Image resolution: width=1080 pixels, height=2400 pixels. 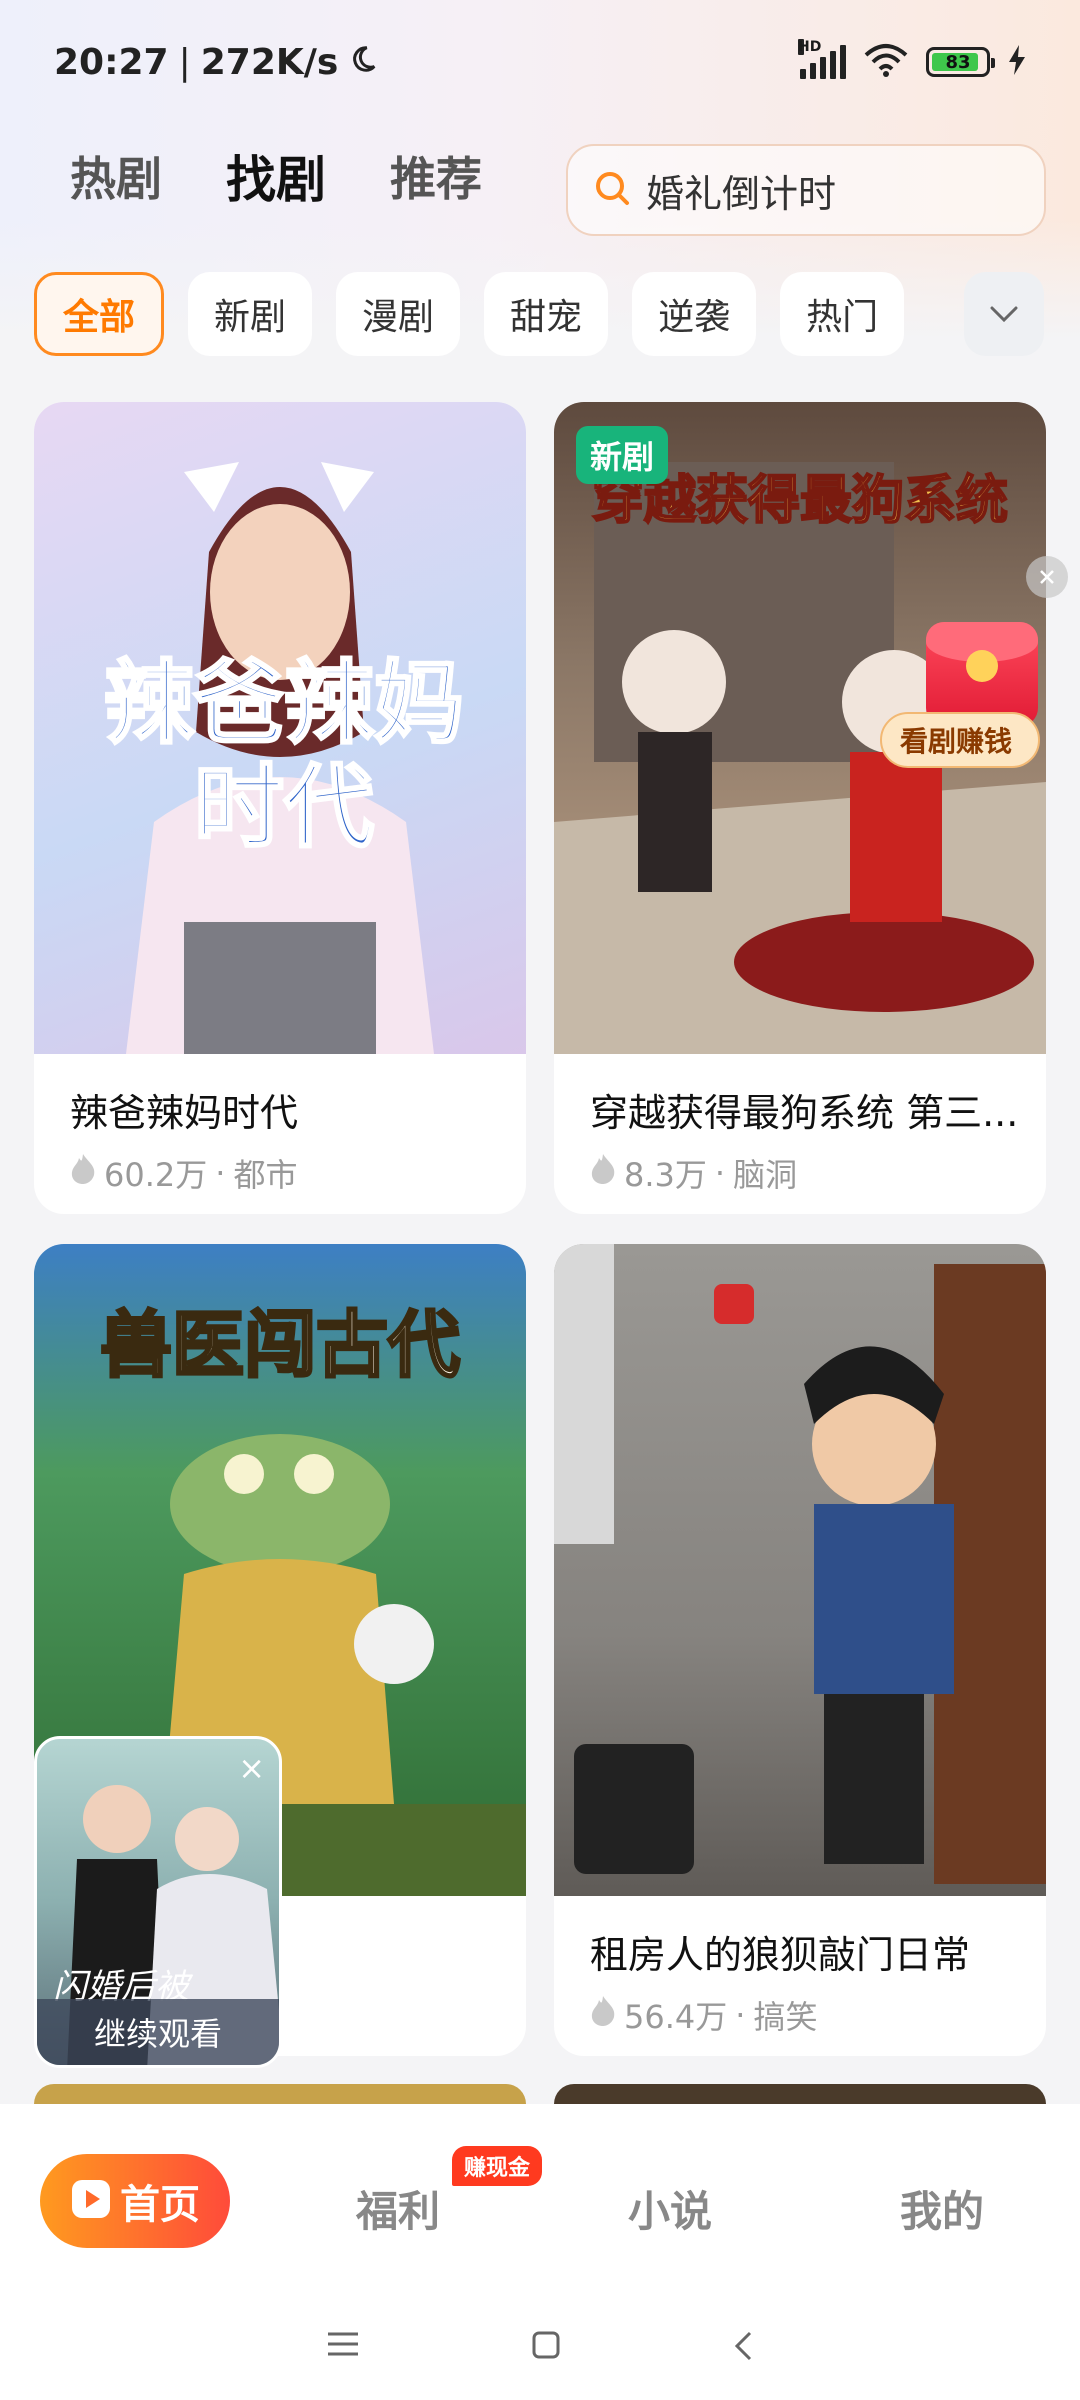 What do you see at coordinates (398, 314) in the screenshot?
I see `chip-comic: 漫剧` at bounding box center [398, 314].